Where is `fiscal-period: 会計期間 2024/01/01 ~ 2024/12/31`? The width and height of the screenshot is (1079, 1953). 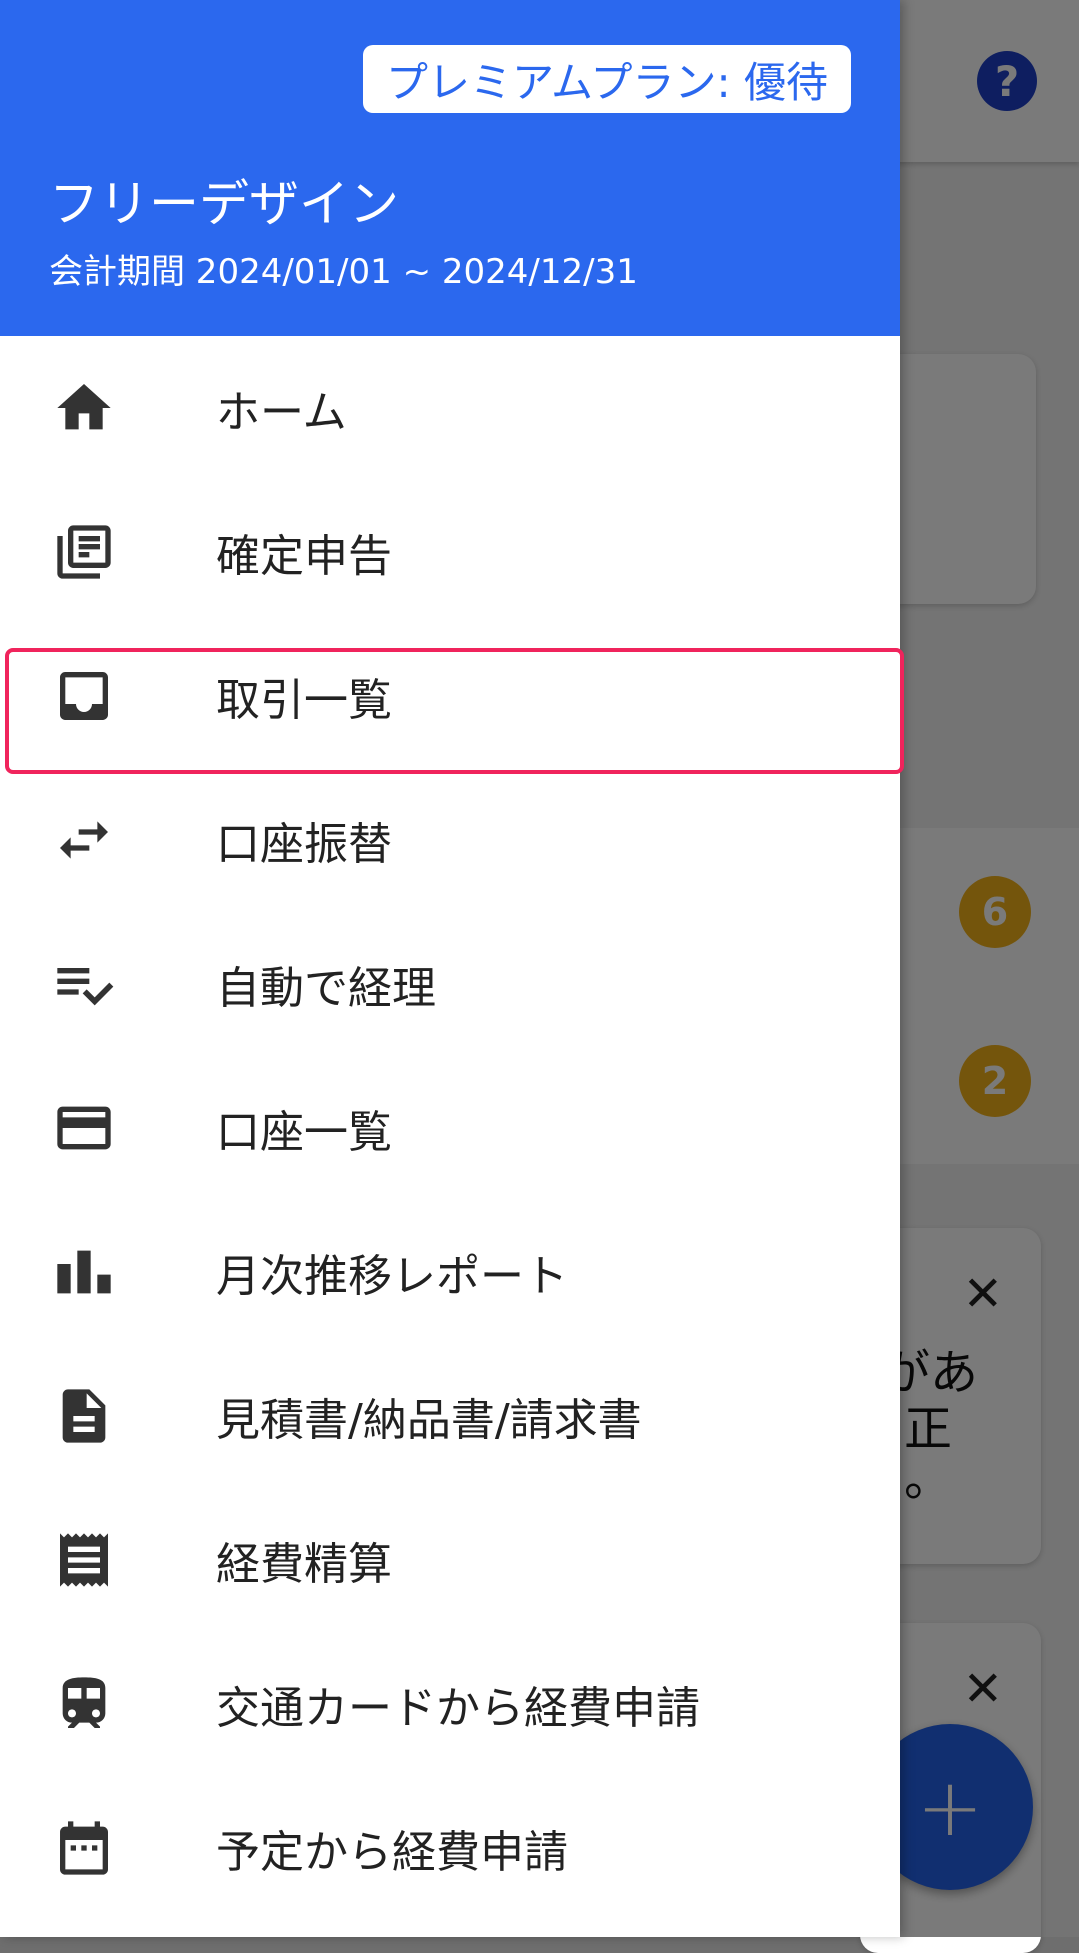
fiscal-period: 会計期間 2024/01/01 ~ 2024/12/31 is located at coordinates (343, 272).